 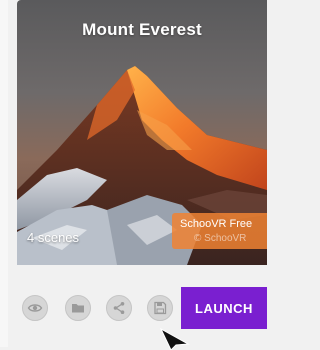 I want to click on folder-button, so click(x=78, y=308).